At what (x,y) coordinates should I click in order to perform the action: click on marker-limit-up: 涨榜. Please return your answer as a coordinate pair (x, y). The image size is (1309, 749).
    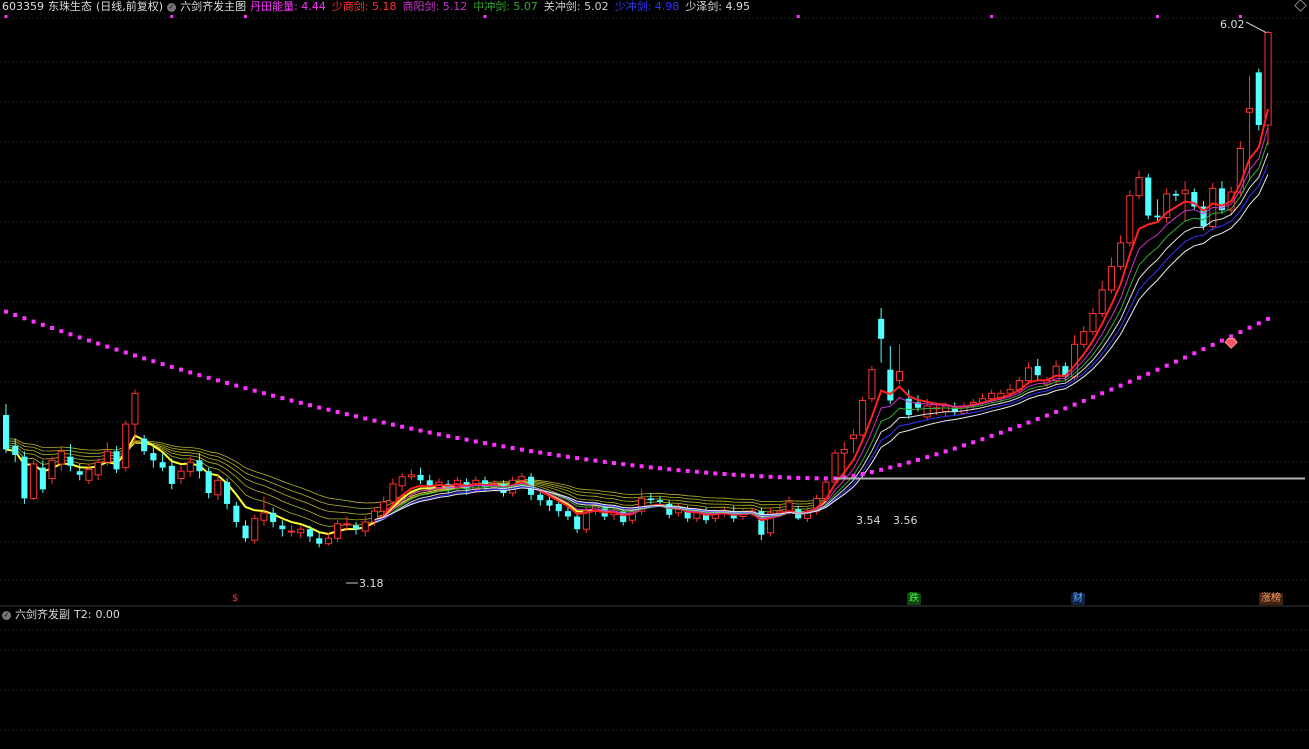
    Looking at the image, I should click on (1271, 599).